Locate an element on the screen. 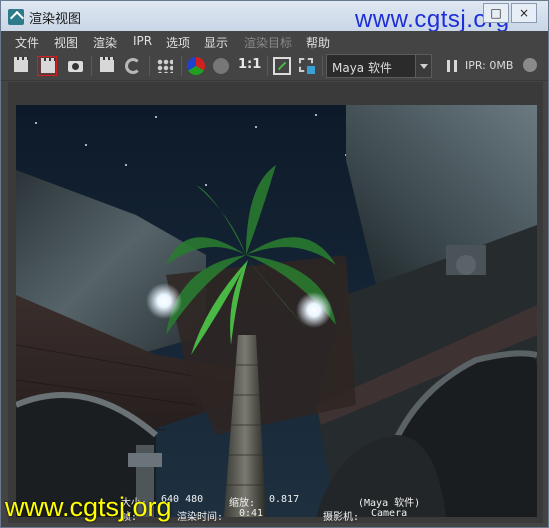 The width and height of the screenshot is (549, 528). watermark-bottom: www.cgtsj.org is located at coordinates (88, 507).